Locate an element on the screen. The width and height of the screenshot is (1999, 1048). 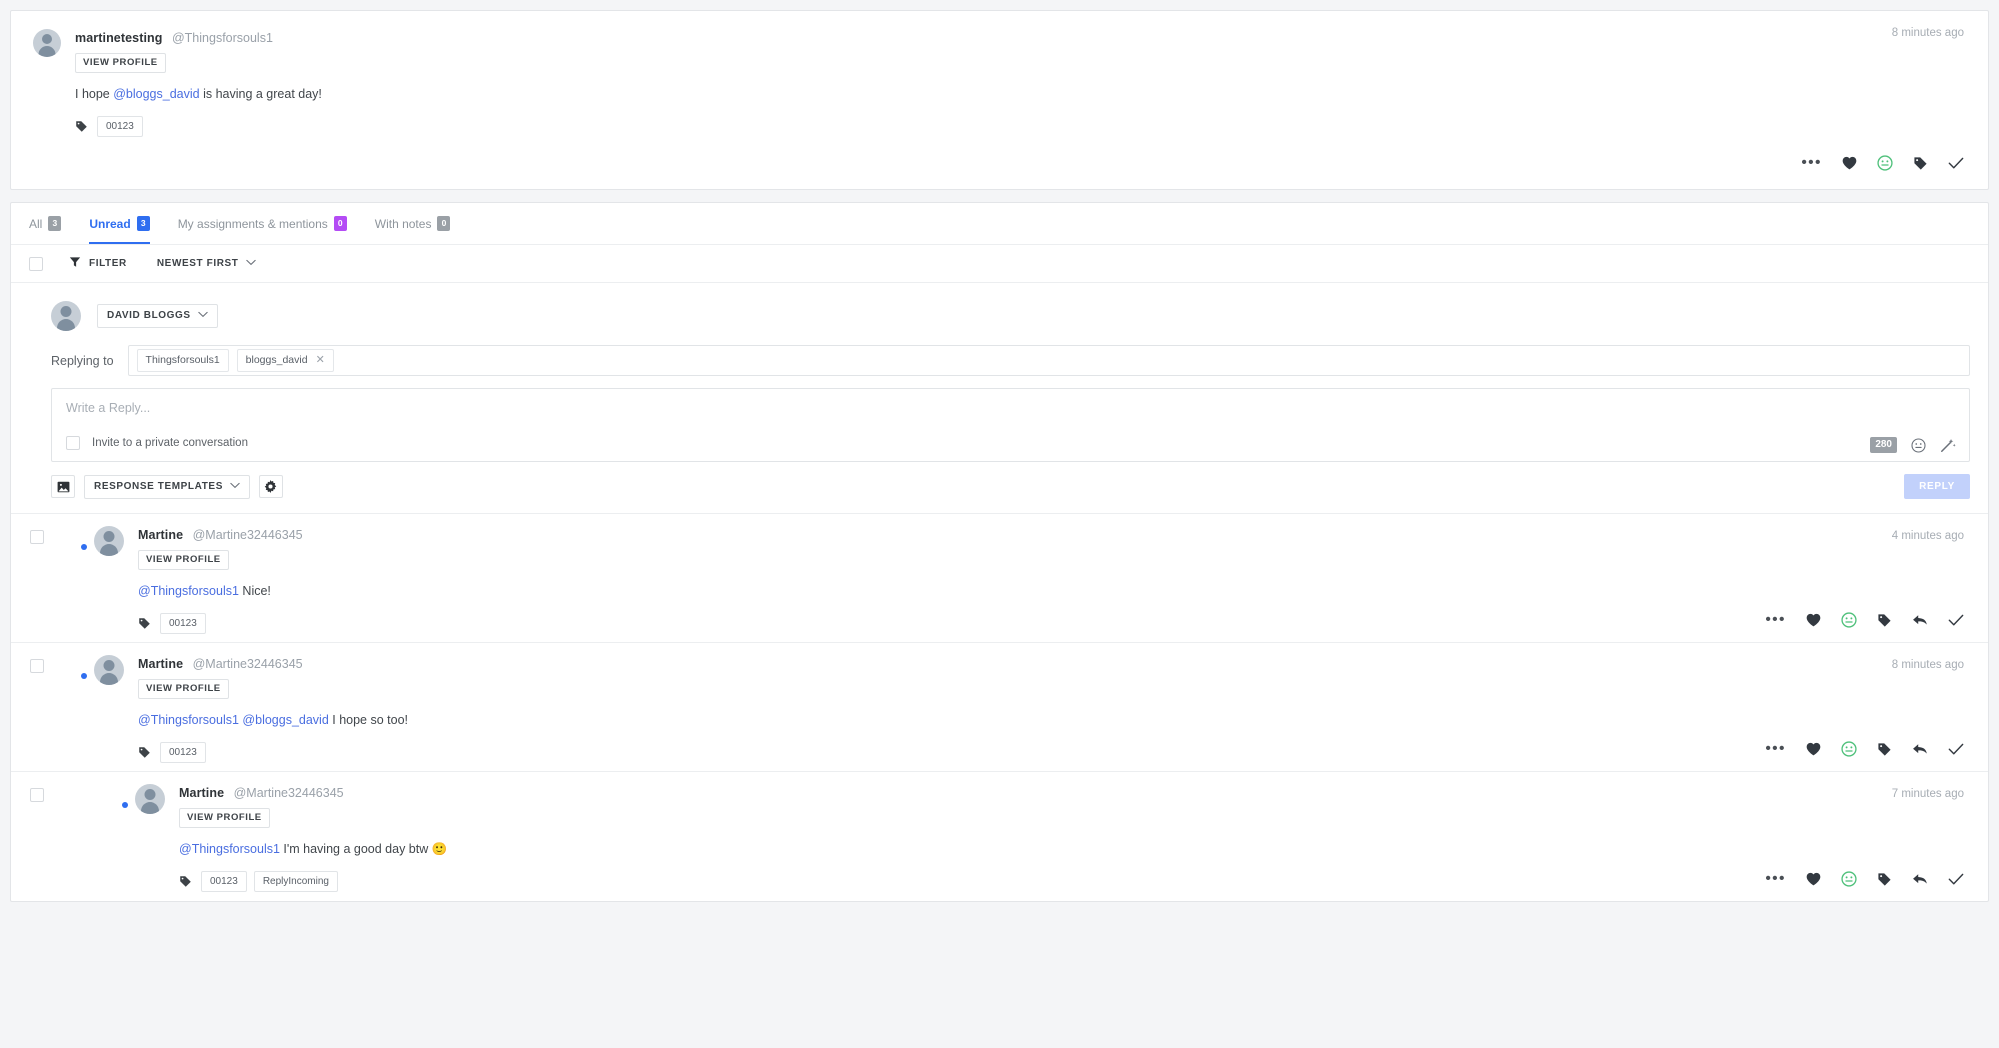
recipient-pill: bloggs_david ✕ is located at coordinates (285, 360).